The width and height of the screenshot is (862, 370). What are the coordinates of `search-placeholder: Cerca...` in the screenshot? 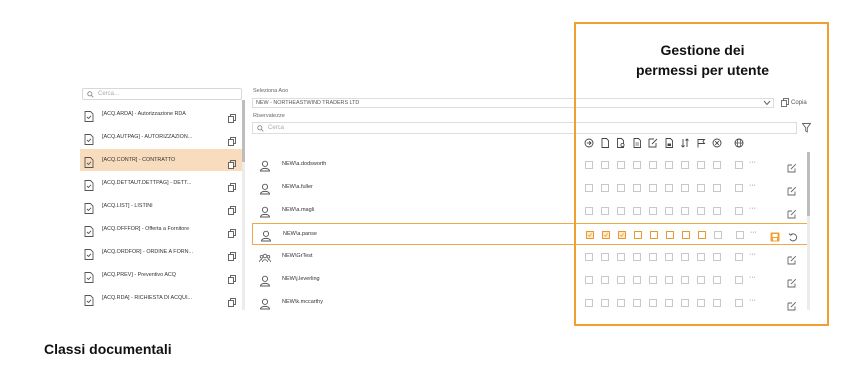 It's located at (109, 94).